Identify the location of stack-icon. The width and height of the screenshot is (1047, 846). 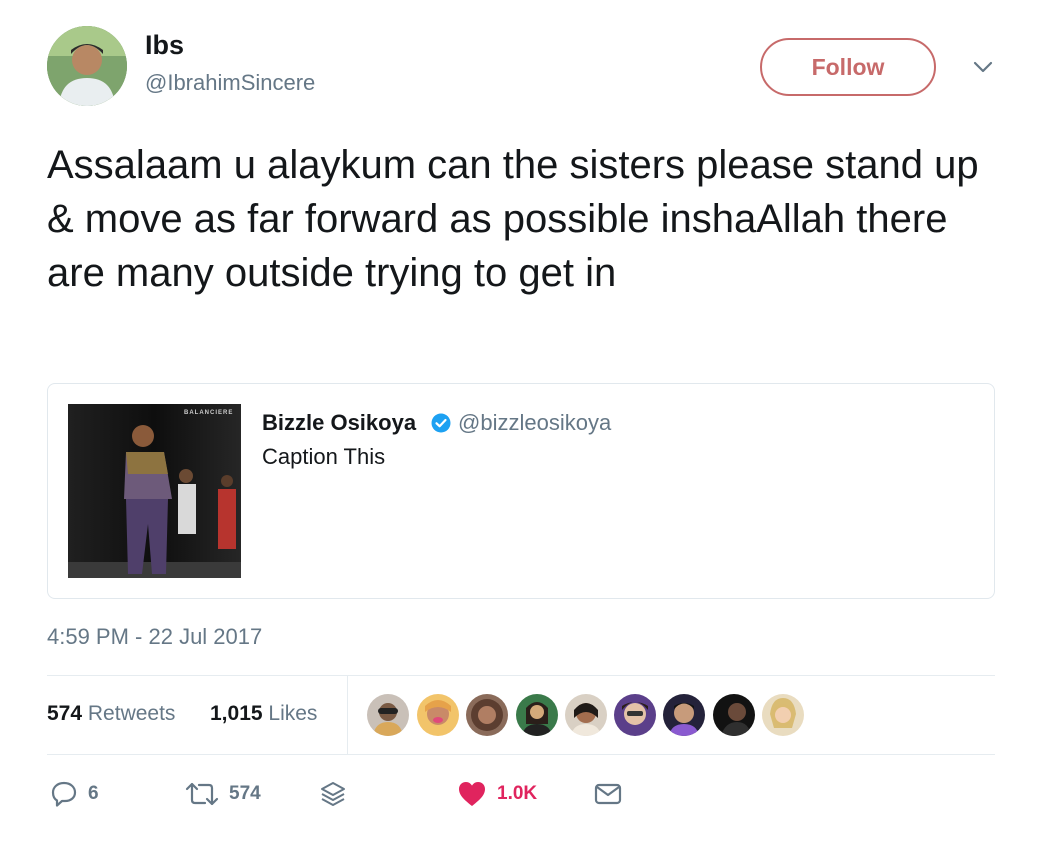
(333, 794).